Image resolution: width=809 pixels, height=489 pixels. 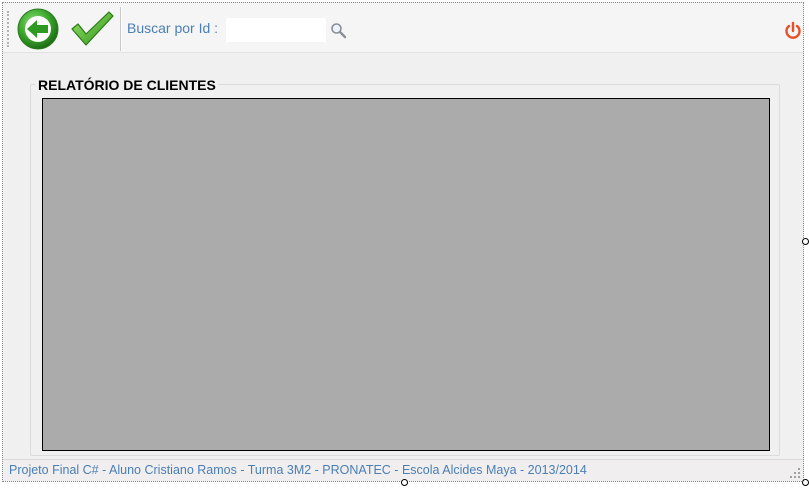 I want to click on toolbar-separator, so click(x=121, y=29).